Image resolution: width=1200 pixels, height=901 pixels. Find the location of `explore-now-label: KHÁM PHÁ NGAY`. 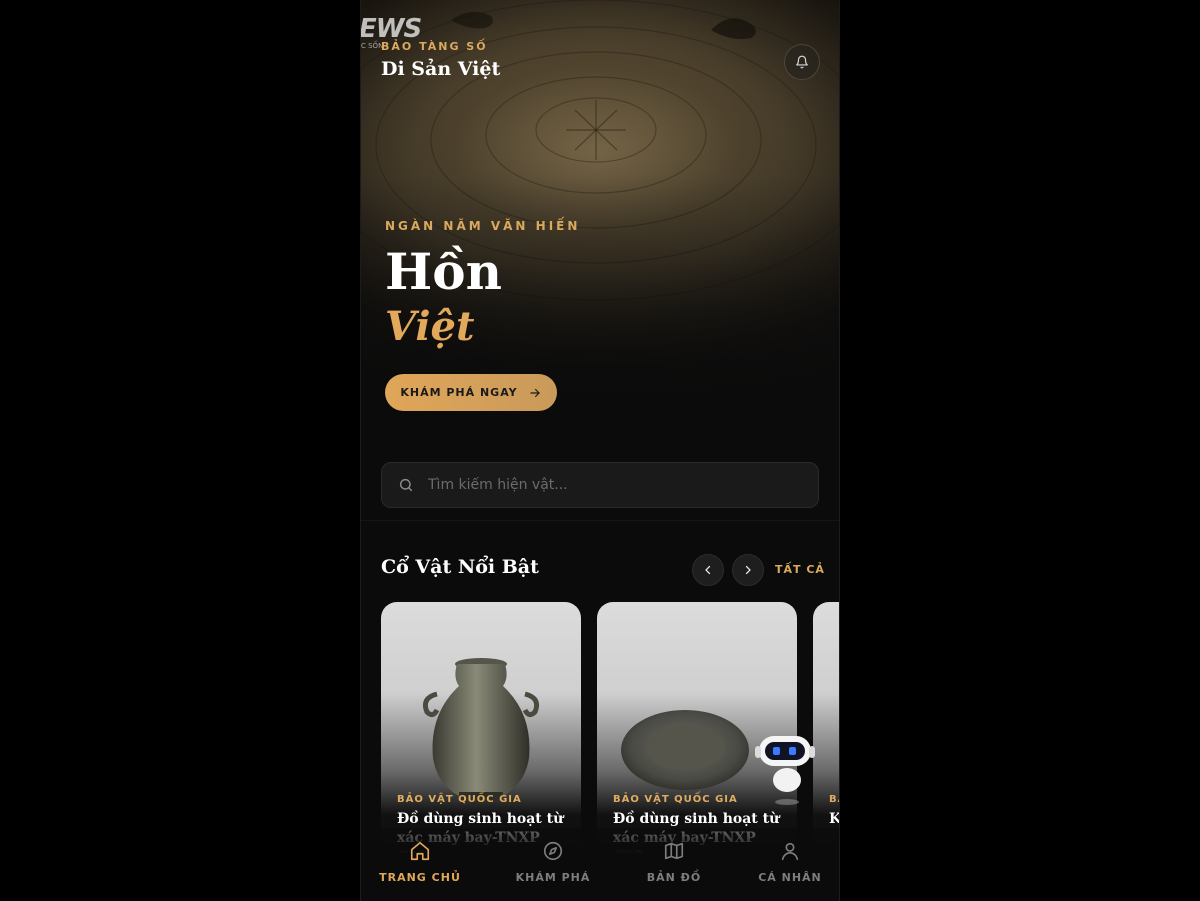

explore-now-label: KHÁM PHÁ NGAY is located at coordinates (459, 392).